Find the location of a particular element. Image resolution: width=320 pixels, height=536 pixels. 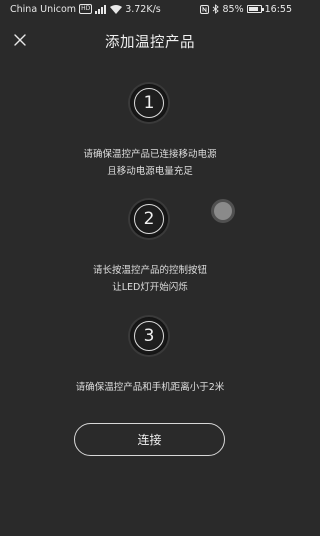

step-2-badge: 2 is located at coordinates (149, 219).